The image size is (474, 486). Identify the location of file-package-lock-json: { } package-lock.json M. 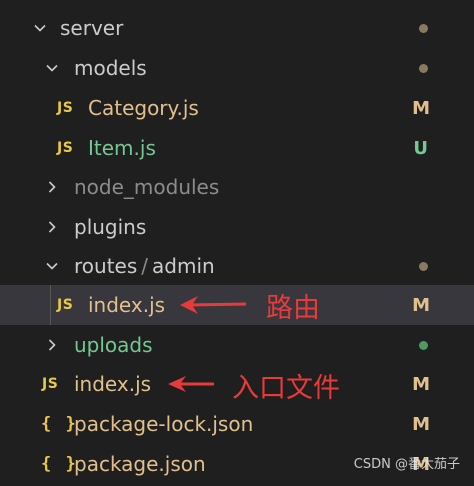
(237, 424).